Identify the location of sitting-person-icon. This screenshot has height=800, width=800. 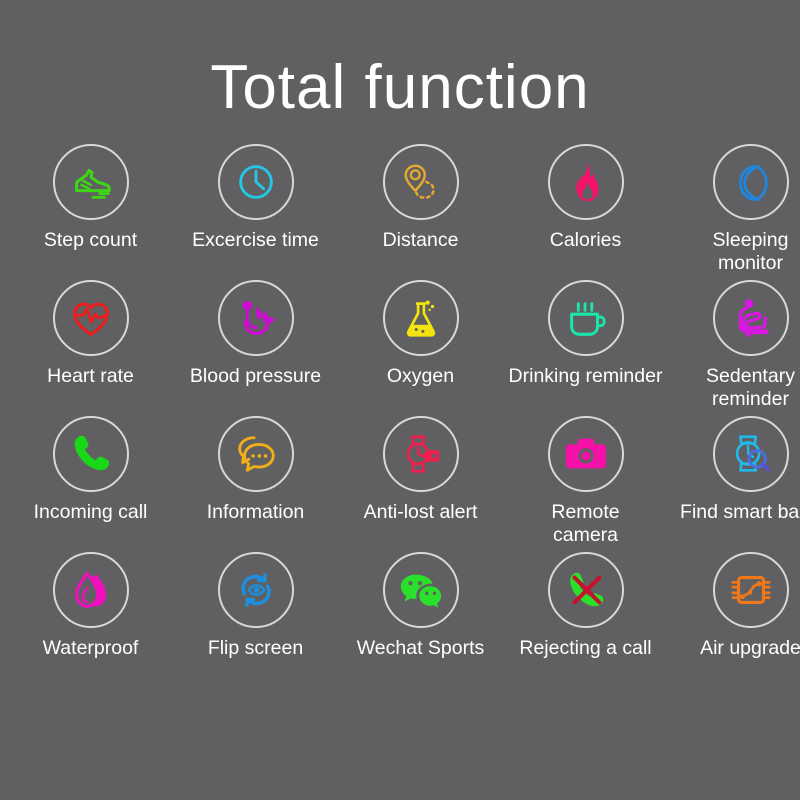
(750, 318).